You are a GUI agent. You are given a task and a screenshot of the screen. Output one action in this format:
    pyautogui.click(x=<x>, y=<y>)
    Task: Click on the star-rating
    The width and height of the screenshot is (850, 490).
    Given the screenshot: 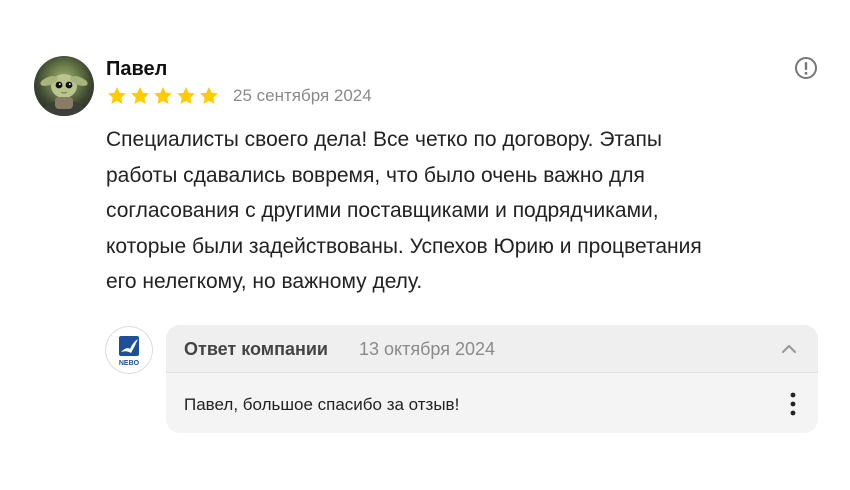 What is the action you would take?
    pyautogui.click(x=163, y=96)
    